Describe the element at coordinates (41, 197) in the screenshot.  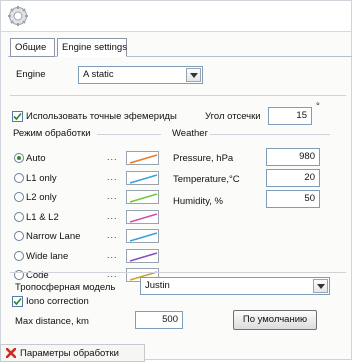
I see `mode-label: L2 only` at that location.